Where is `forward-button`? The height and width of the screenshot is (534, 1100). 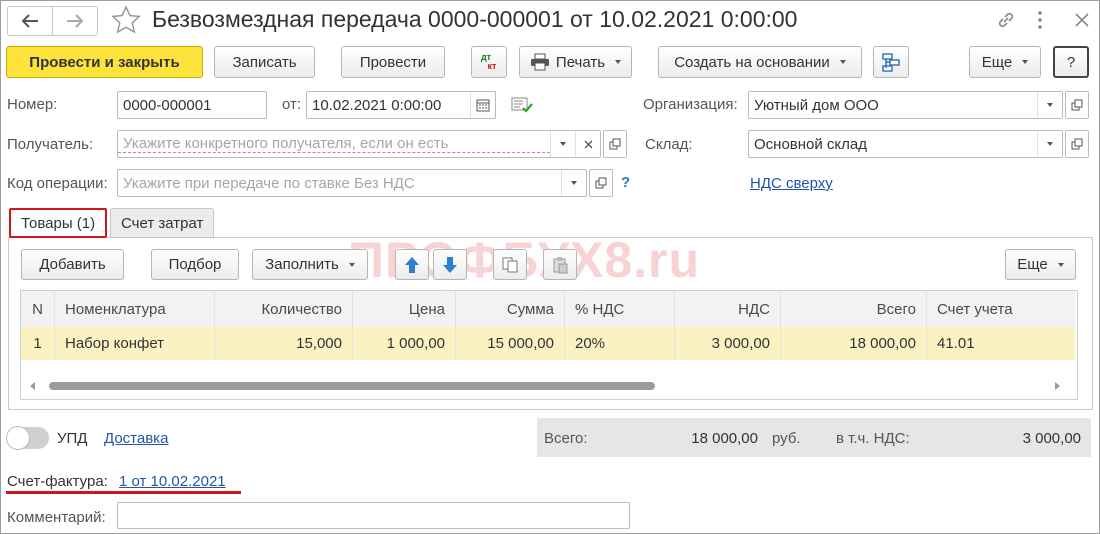 forward-button is located at coordinates (75, 21).